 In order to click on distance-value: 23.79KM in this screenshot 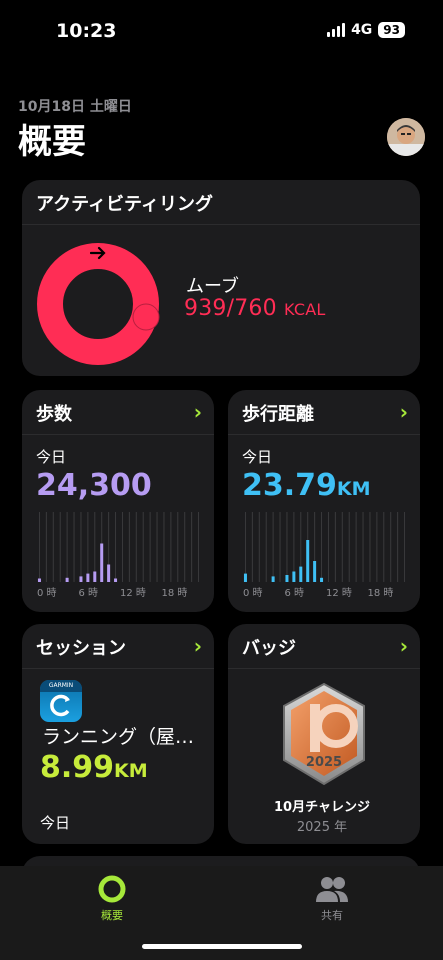, I will do `click(306, 485)`.